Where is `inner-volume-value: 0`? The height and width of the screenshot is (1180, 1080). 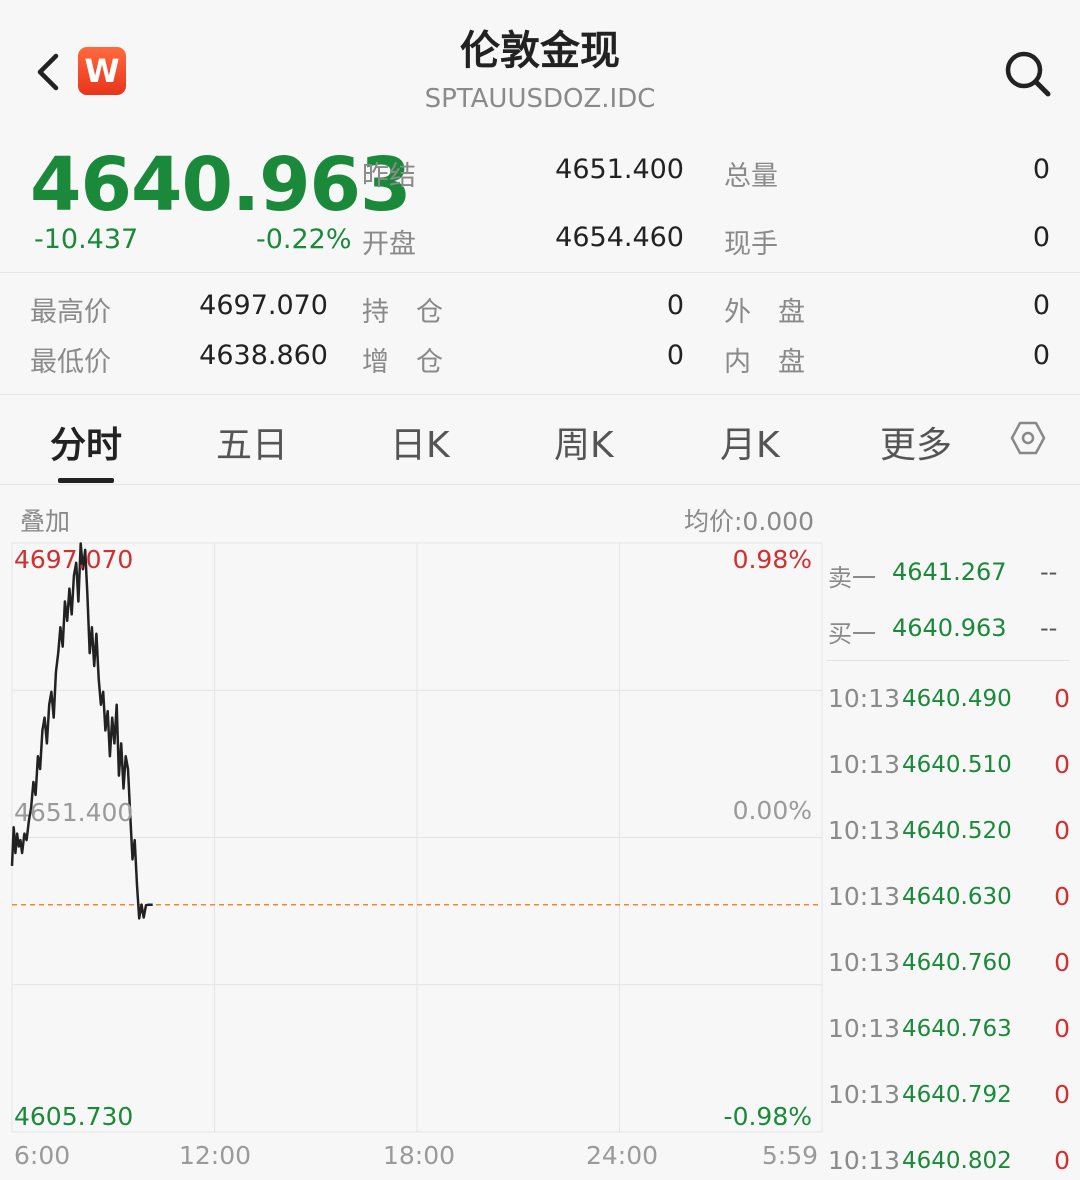 inner-volume-value: 0 is located at coordinates (1041, 355).